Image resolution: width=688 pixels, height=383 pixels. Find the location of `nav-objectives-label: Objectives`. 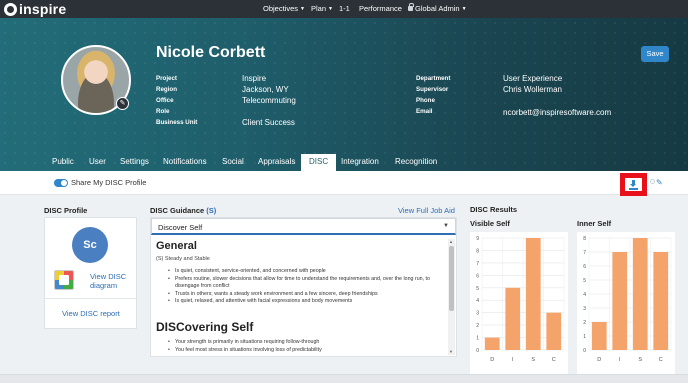

nav-objectives-label: Objectives is located at coordinates (281, 8).